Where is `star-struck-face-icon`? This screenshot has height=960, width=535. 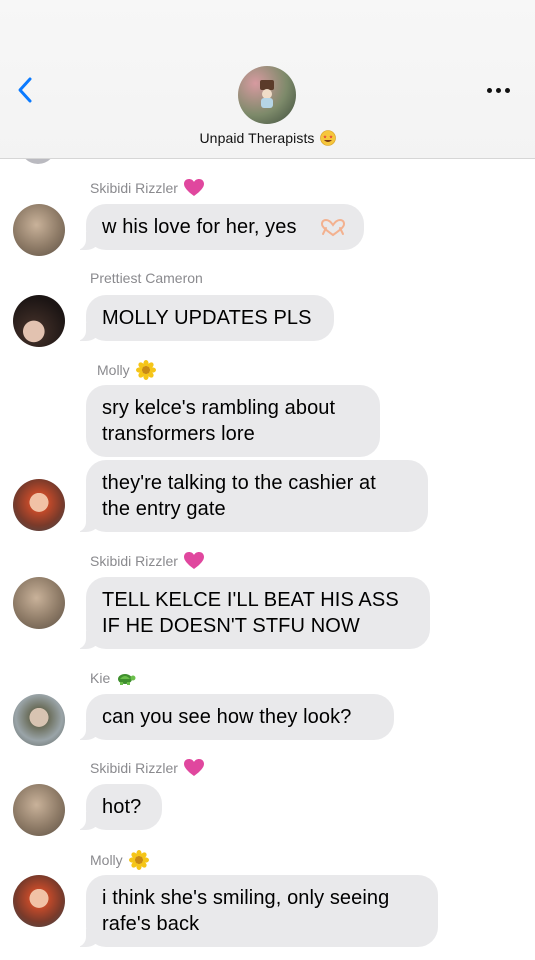
star-struck-face-icon is located at coordinates (327, 138).